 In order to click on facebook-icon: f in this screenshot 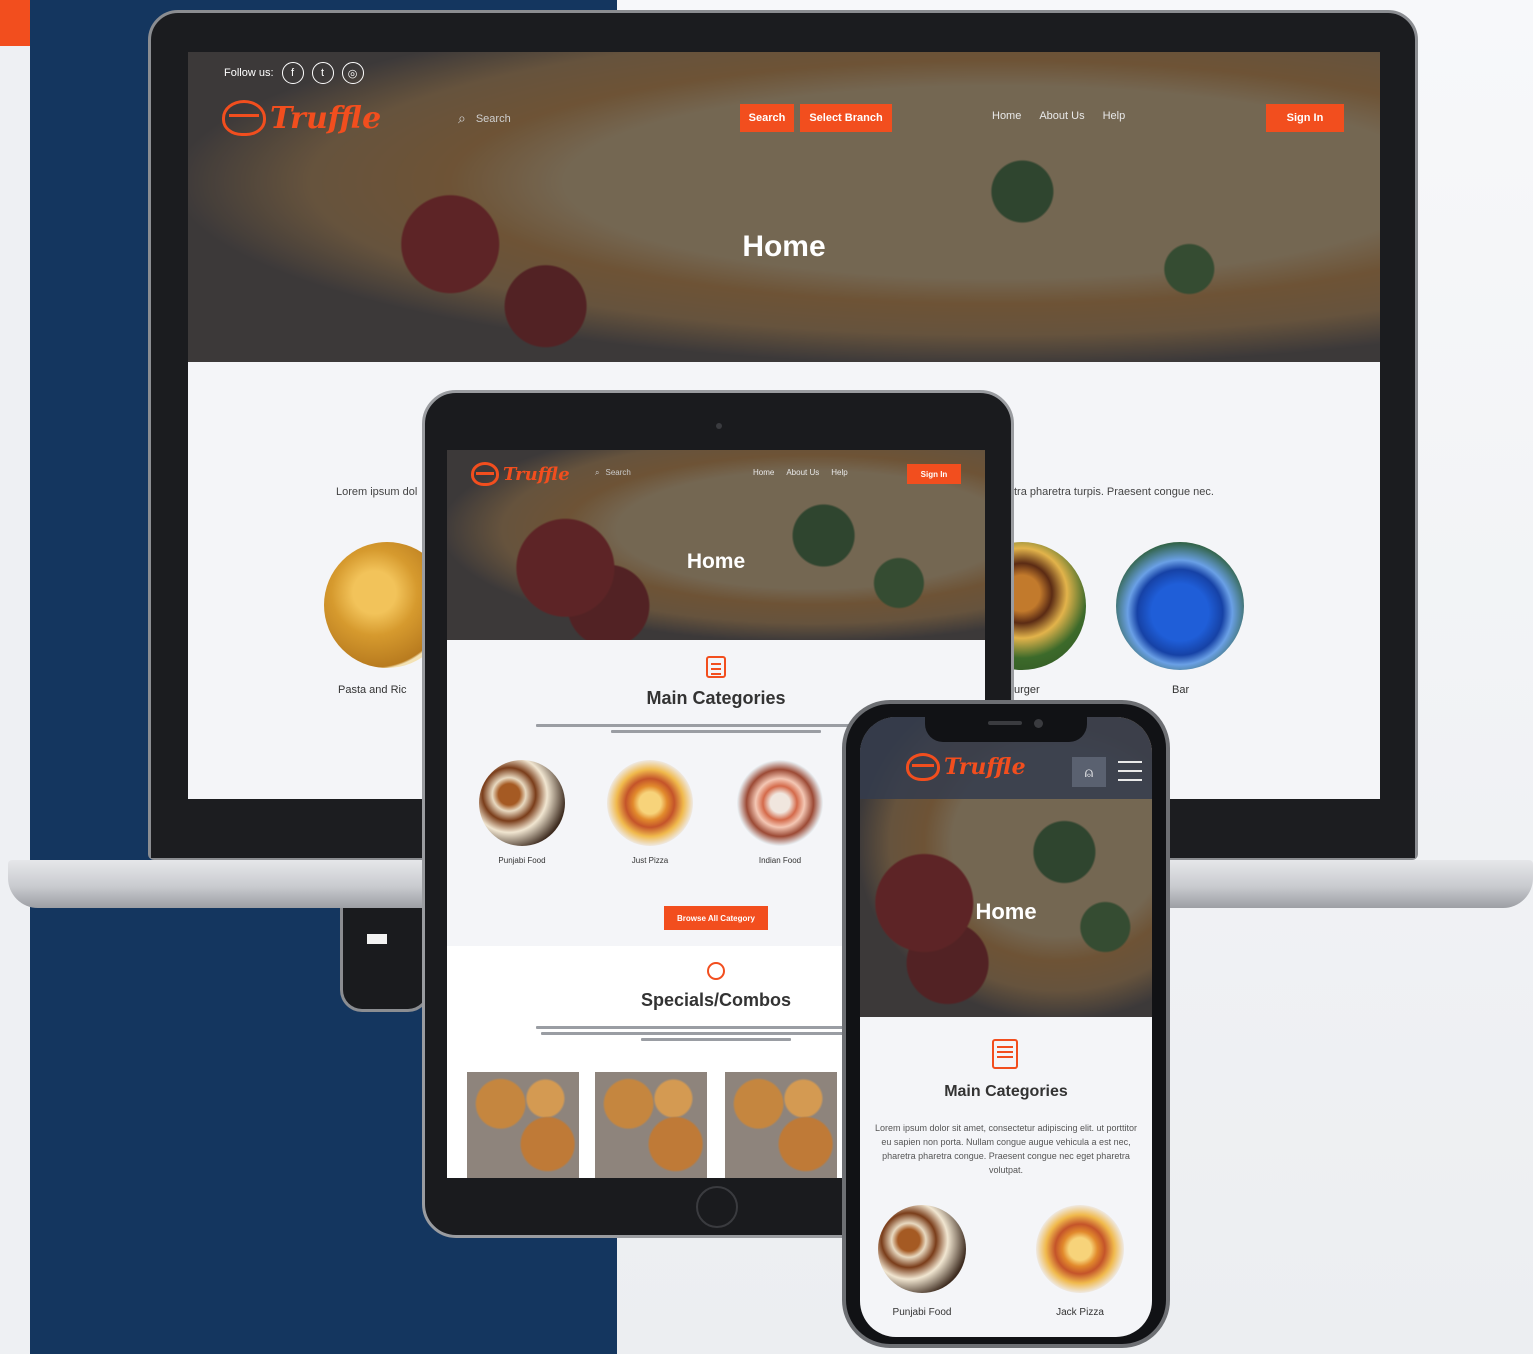, I will do `click(292, 73)`.